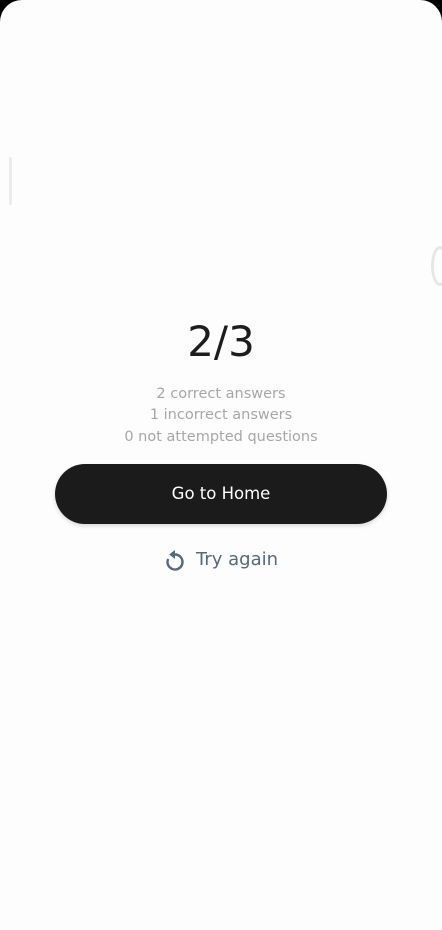  I want to click on left-edge-handle, so click(10, 181).